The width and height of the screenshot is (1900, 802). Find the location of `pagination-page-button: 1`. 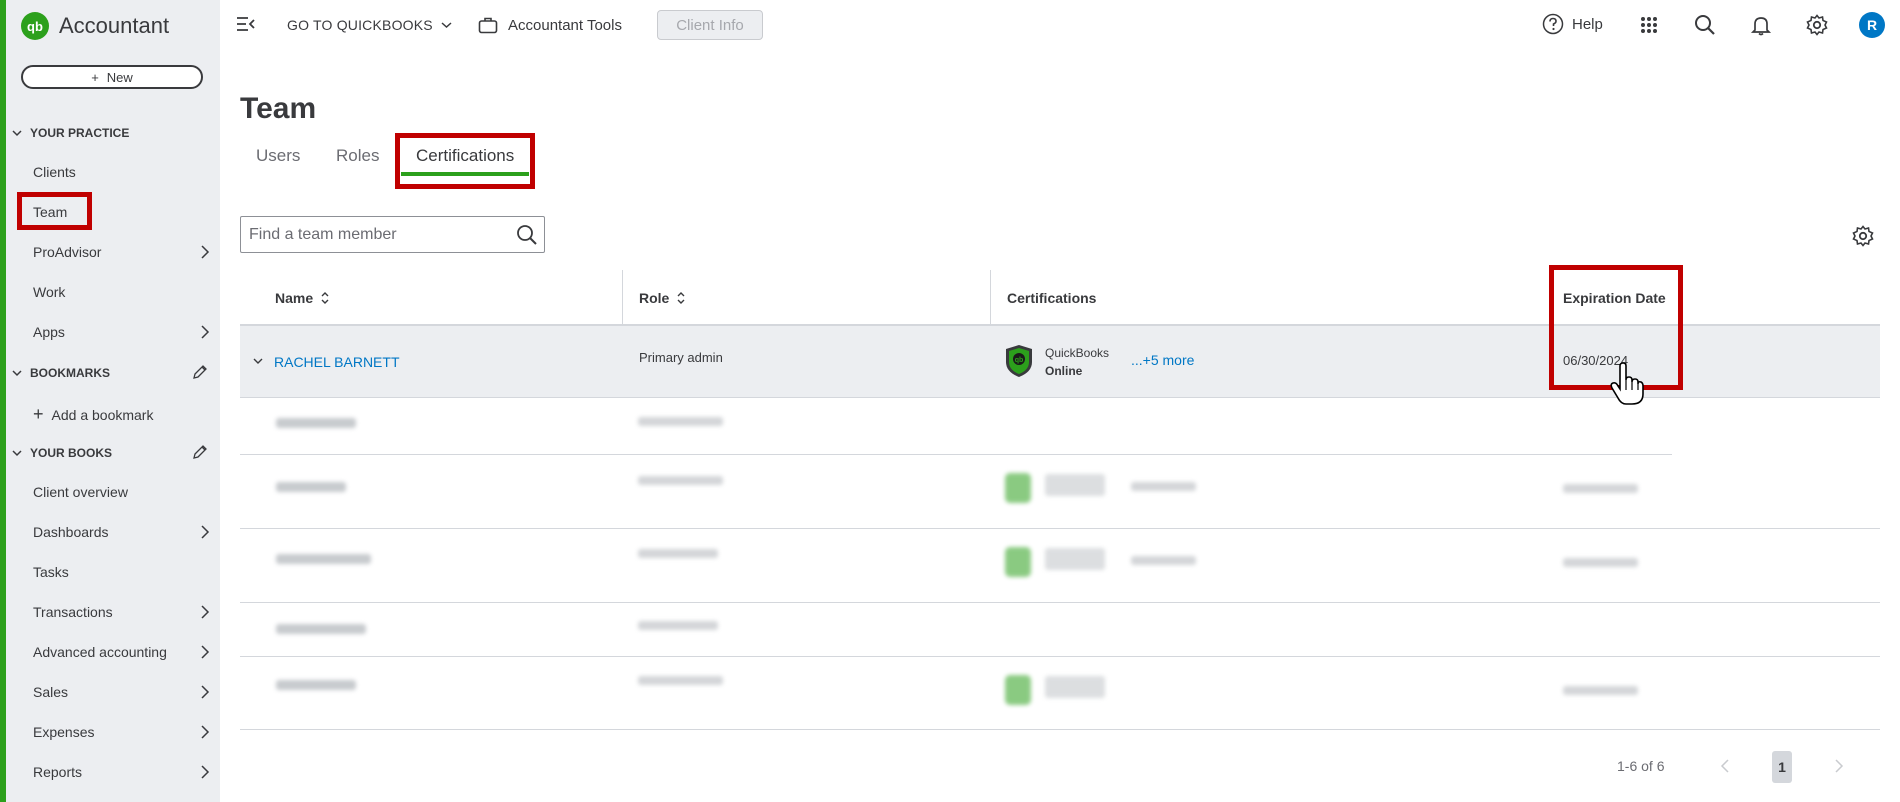

pagination-page-button: 1 is located at coordinates (1782, 767).